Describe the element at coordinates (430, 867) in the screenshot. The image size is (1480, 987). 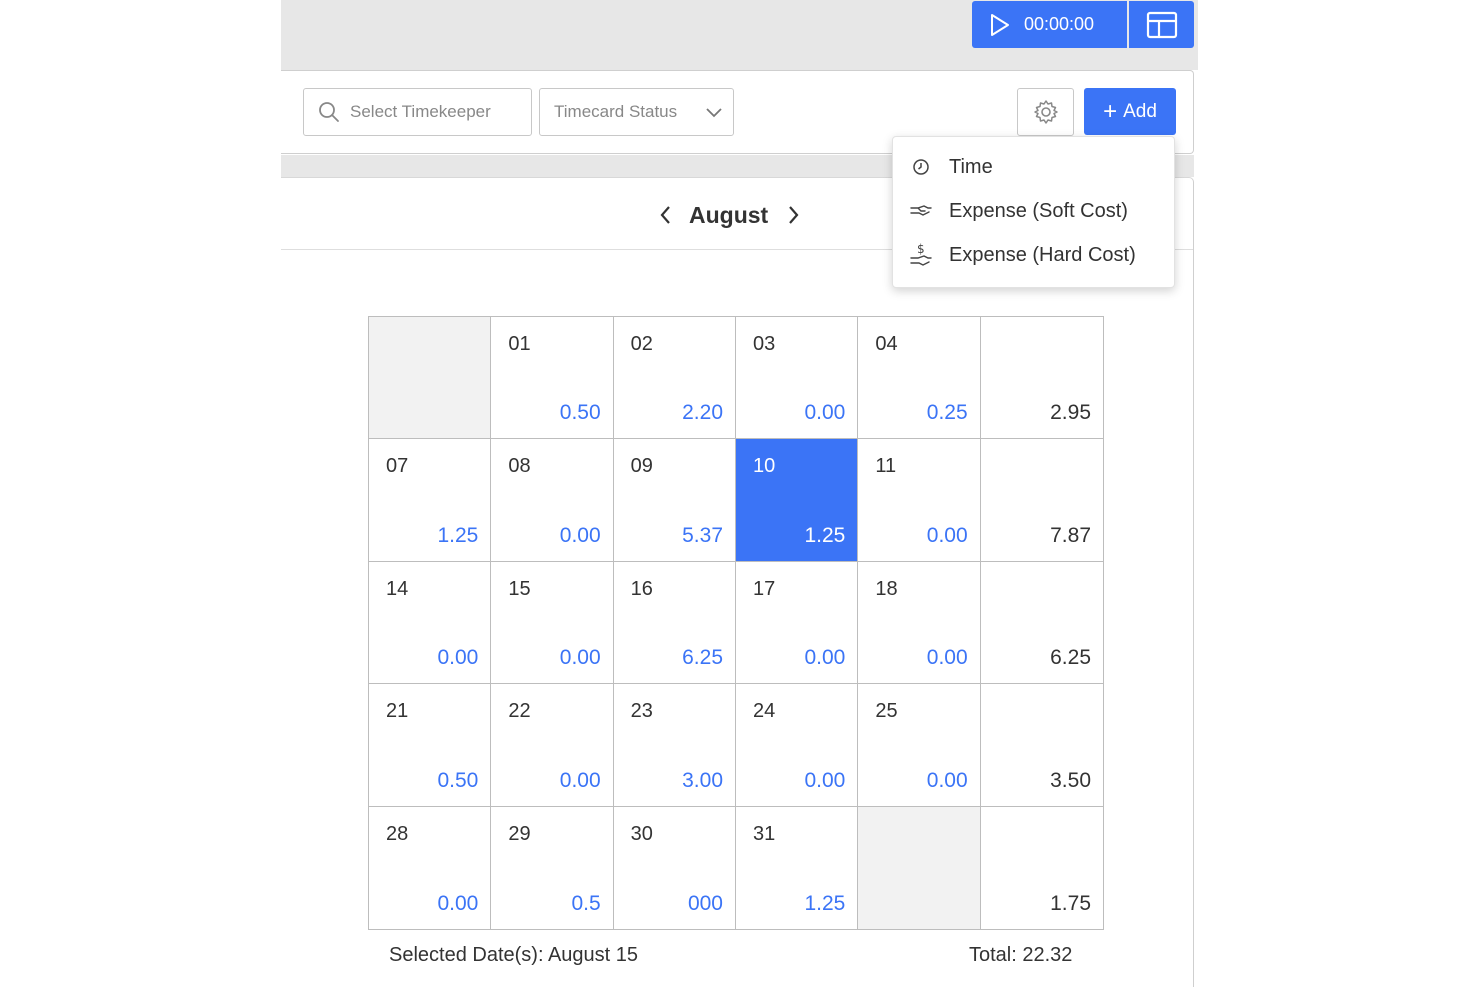
I see `day-cell: 28 0.00` at that location.